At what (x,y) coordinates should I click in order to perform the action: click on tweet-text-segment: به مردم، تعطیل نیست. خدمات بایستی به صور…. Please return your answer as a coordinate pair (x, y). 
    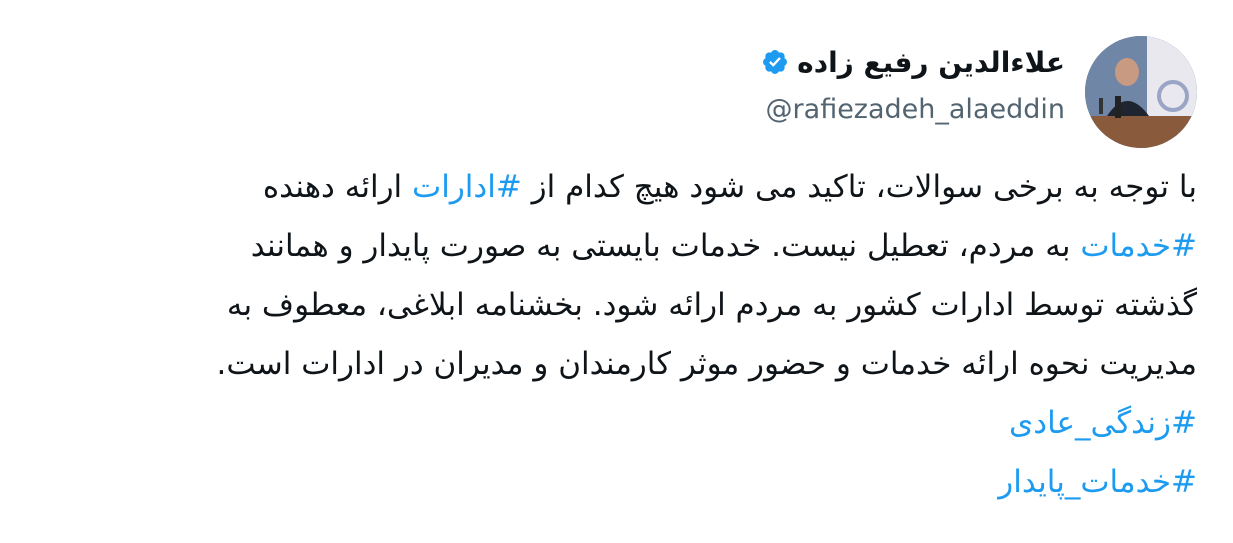
    Looking at the image, I should click on (665, 246).